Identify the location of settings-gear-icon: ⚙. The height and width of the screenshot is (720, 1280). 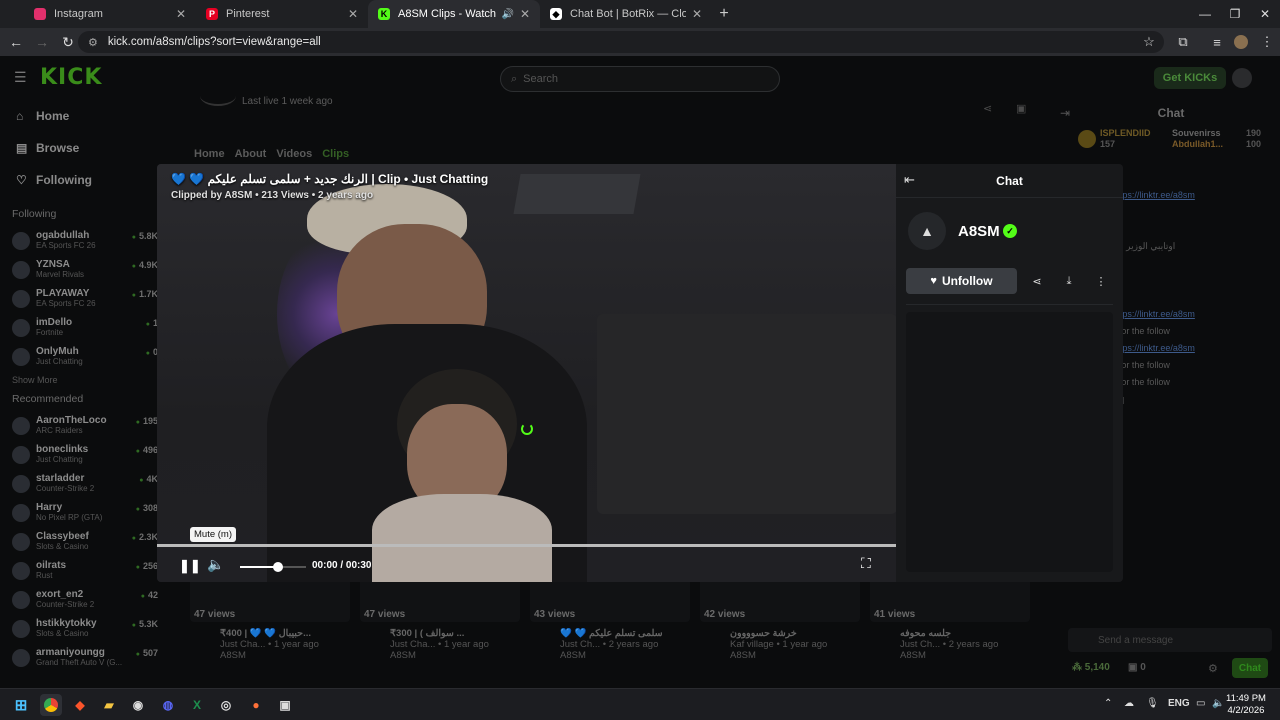
(1213, 668).